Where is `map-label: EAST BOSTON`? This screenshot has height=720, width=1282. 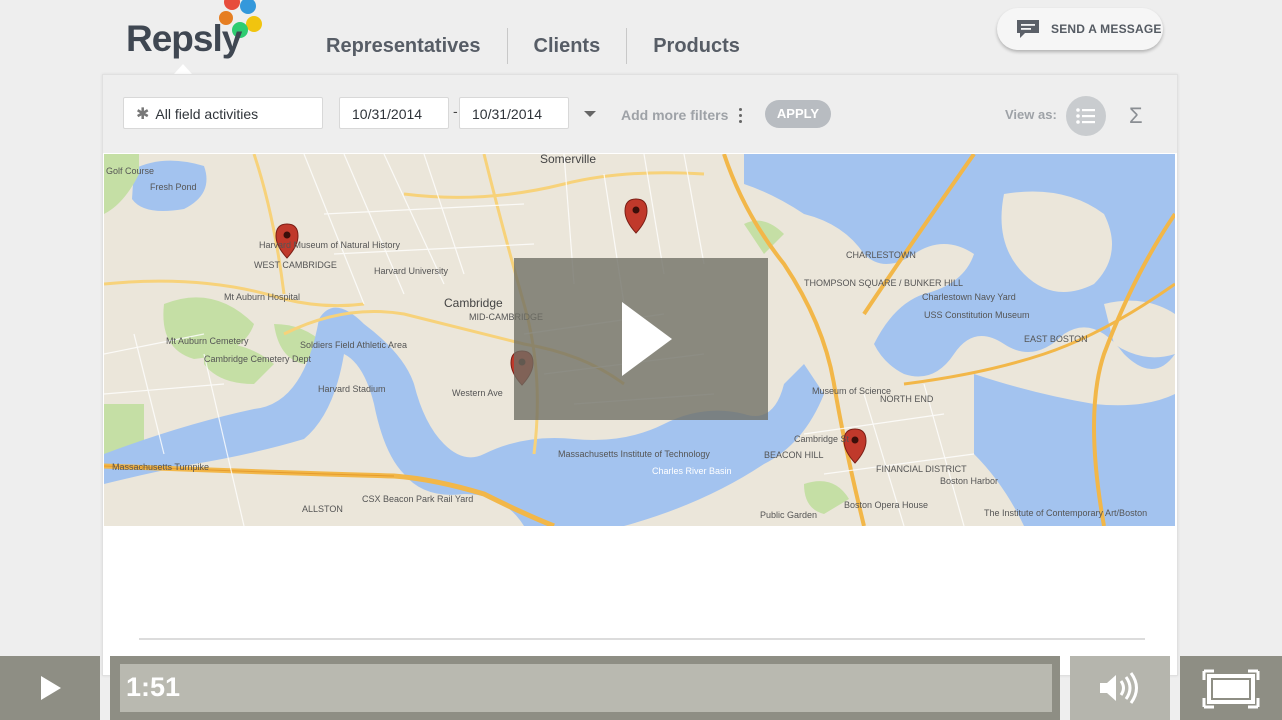 map-label: EAST BOSTON is located at coordinates (1056, 339).